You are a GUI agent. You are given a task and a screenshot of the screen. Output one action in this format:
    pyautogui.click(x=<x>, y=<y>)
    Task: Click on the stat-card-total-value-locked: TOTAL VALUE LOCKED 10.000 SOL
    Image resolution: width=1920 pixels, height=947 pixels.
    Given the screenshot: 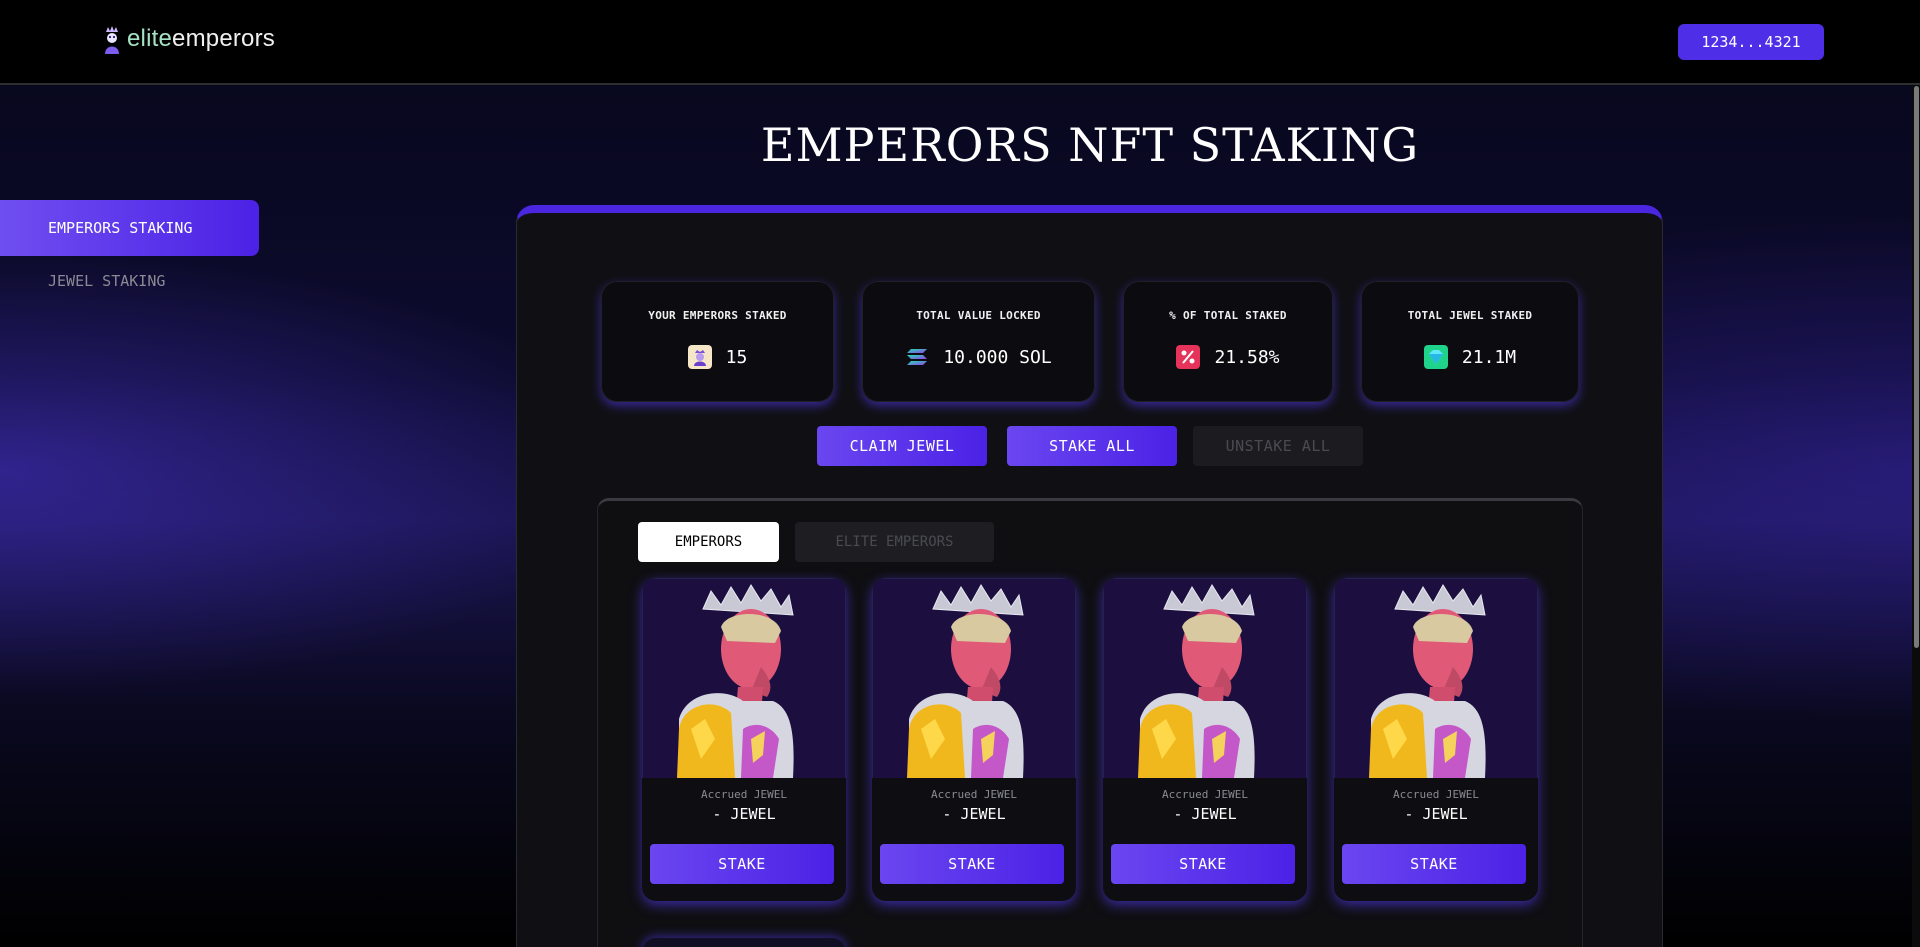 What is the action you would take?
    pyautogui.click(x=978, y=341)
    